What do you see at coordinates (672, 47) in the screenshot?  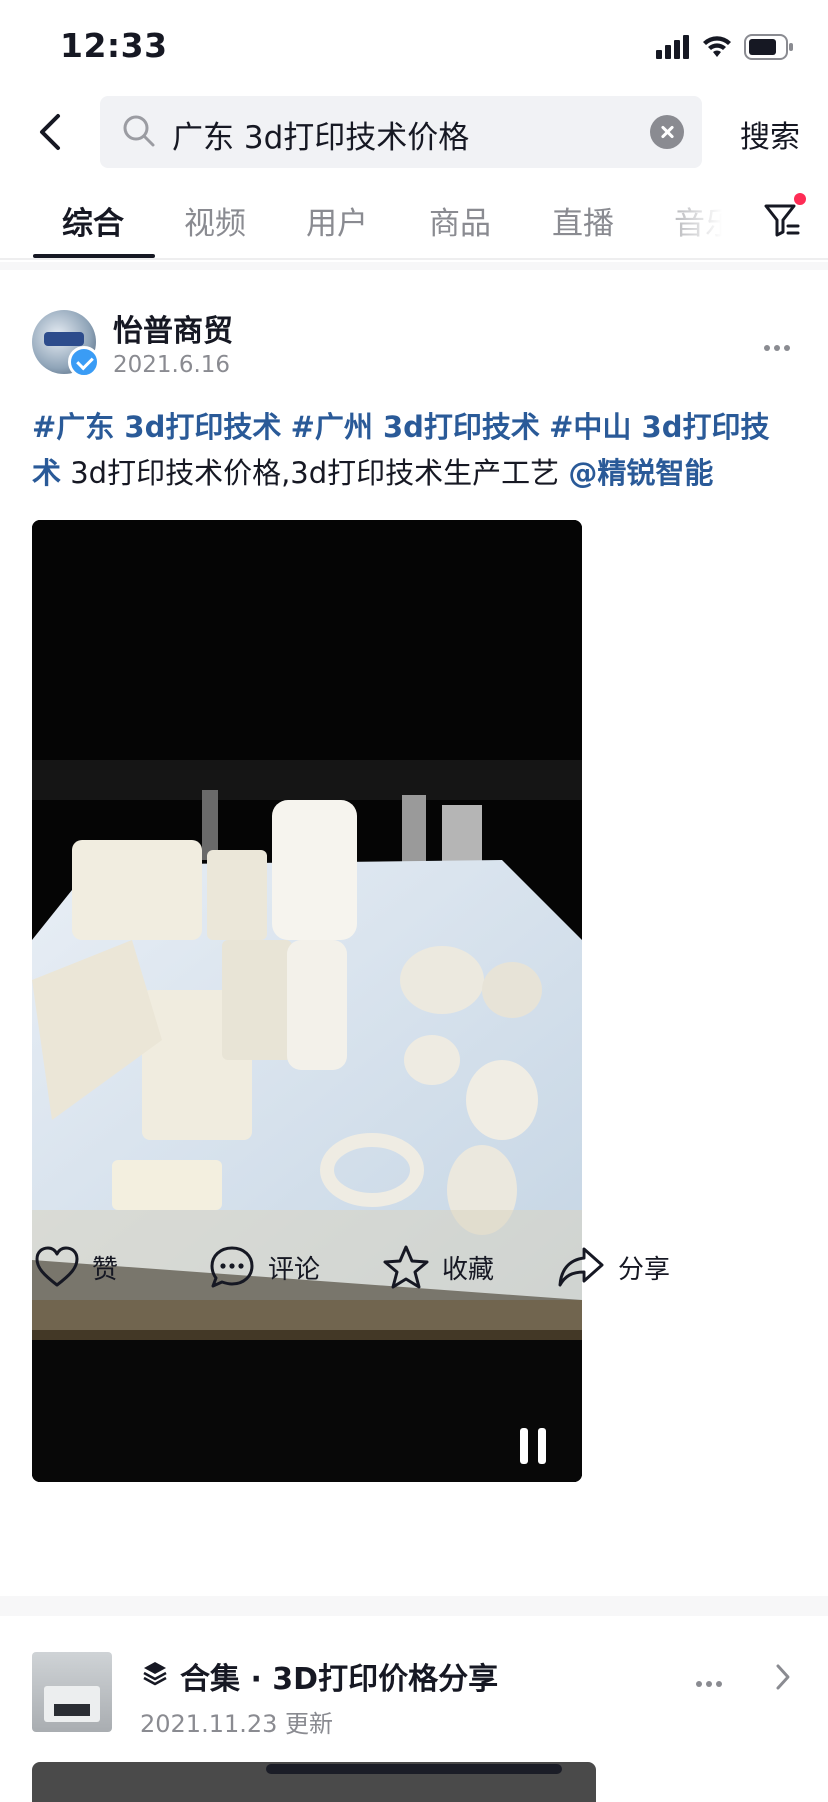 I see `cellular-signal-icon` at bounding box center [672, 47].